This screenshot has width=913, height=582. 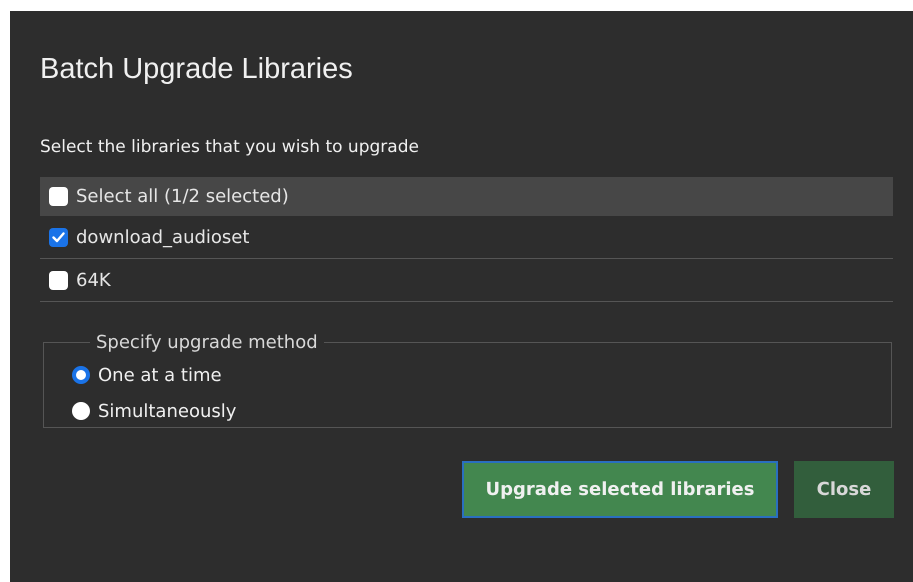 I want to click on option-label: One at a time, so click(x=160, y=375).